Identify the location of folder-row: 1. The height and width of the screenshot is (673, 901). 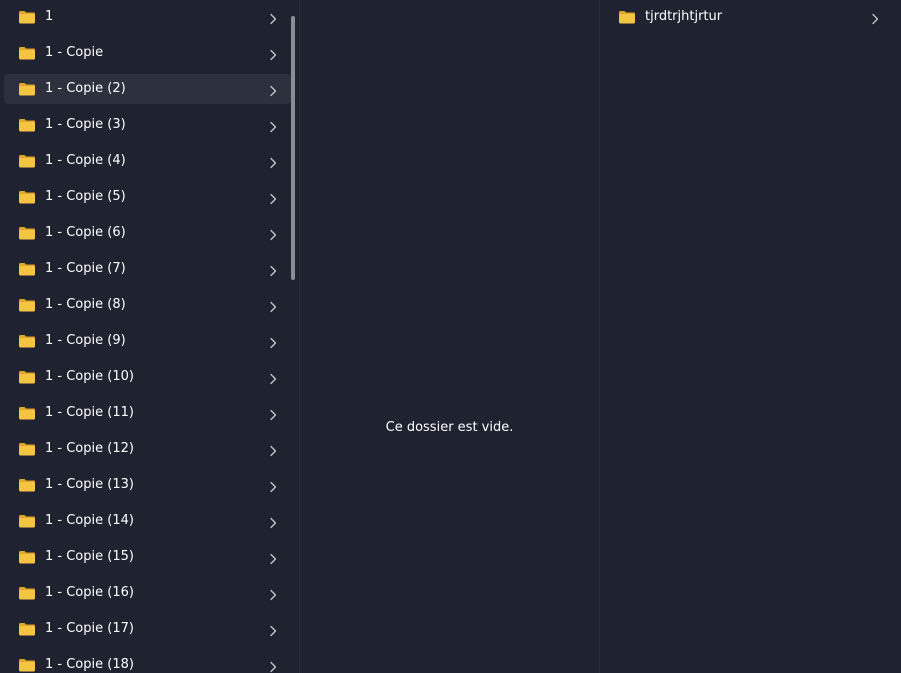
(147, 17).